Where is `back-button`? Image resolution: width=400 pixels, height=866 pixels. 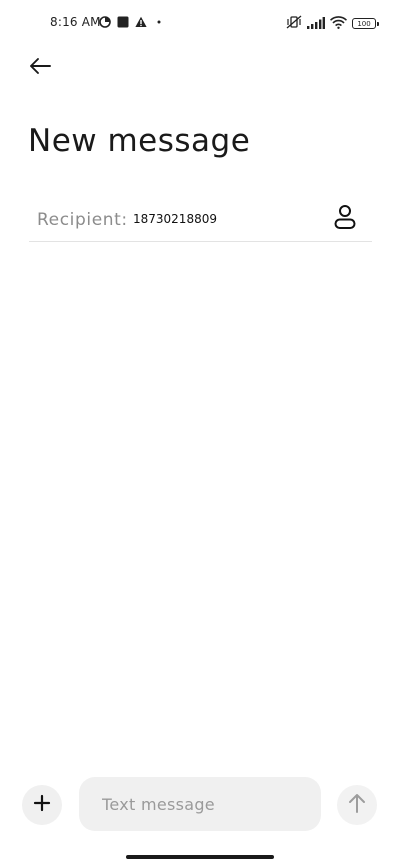
back-button is located at coordinates (40, 68).